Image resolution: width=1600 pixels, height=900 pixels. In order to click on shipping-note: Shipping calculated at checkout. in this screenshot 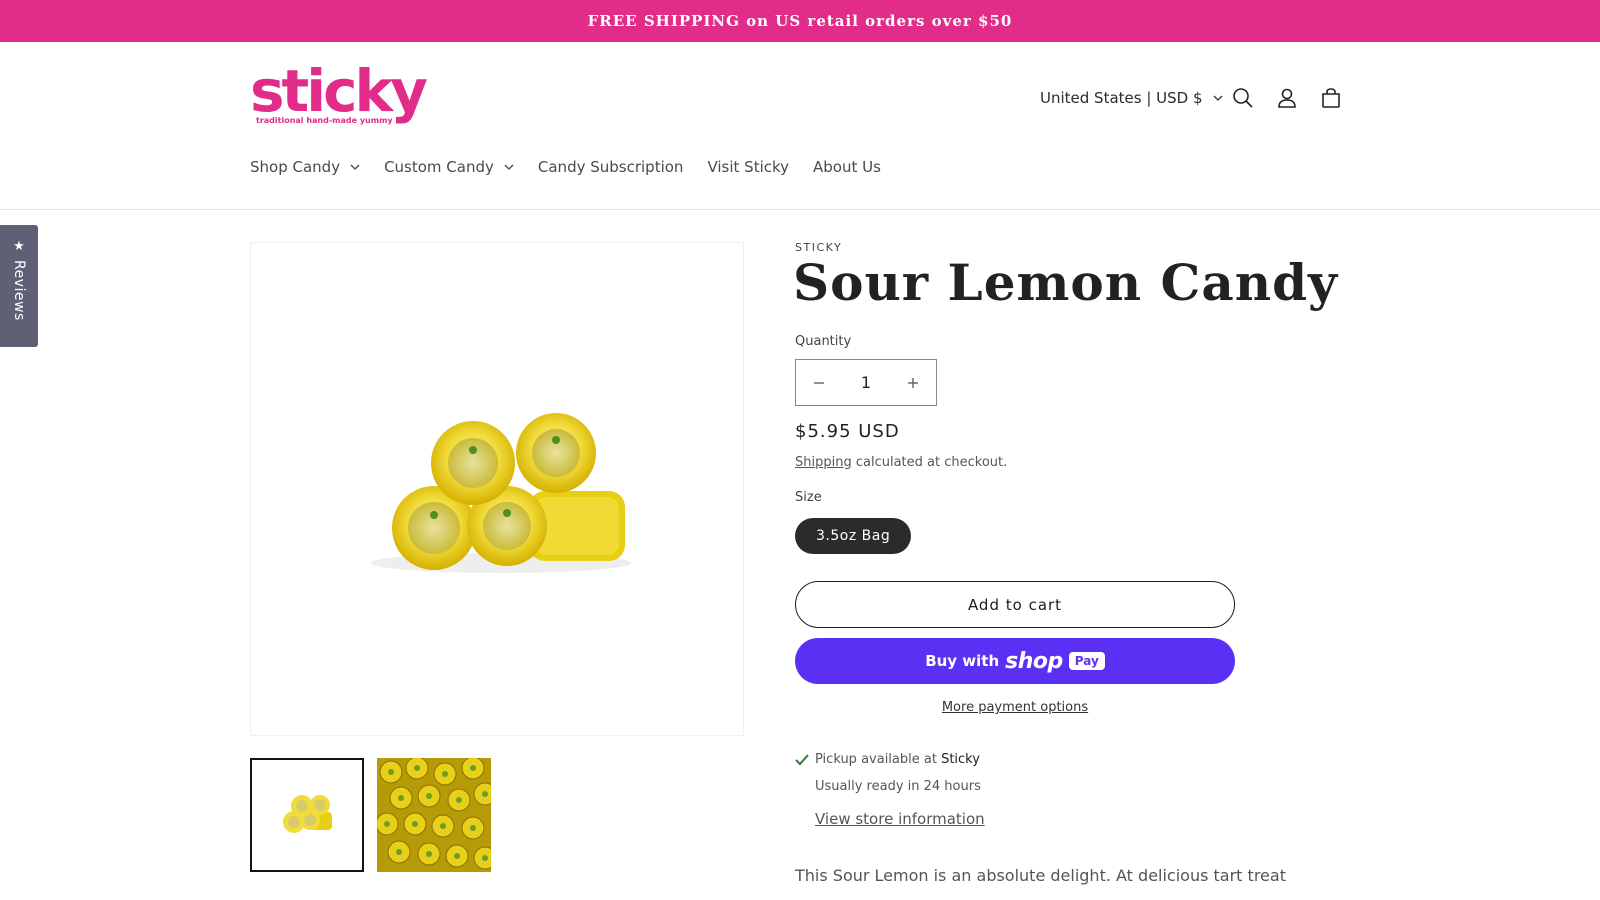, I will do `click(901, 462)`.